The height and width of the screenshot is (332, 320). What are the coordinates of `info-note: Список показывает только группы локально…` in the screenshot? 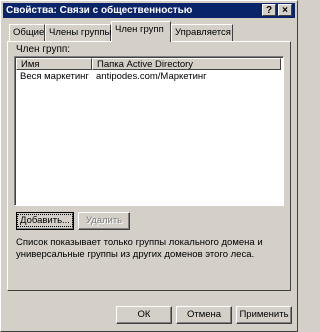 It's located at (139, 248).